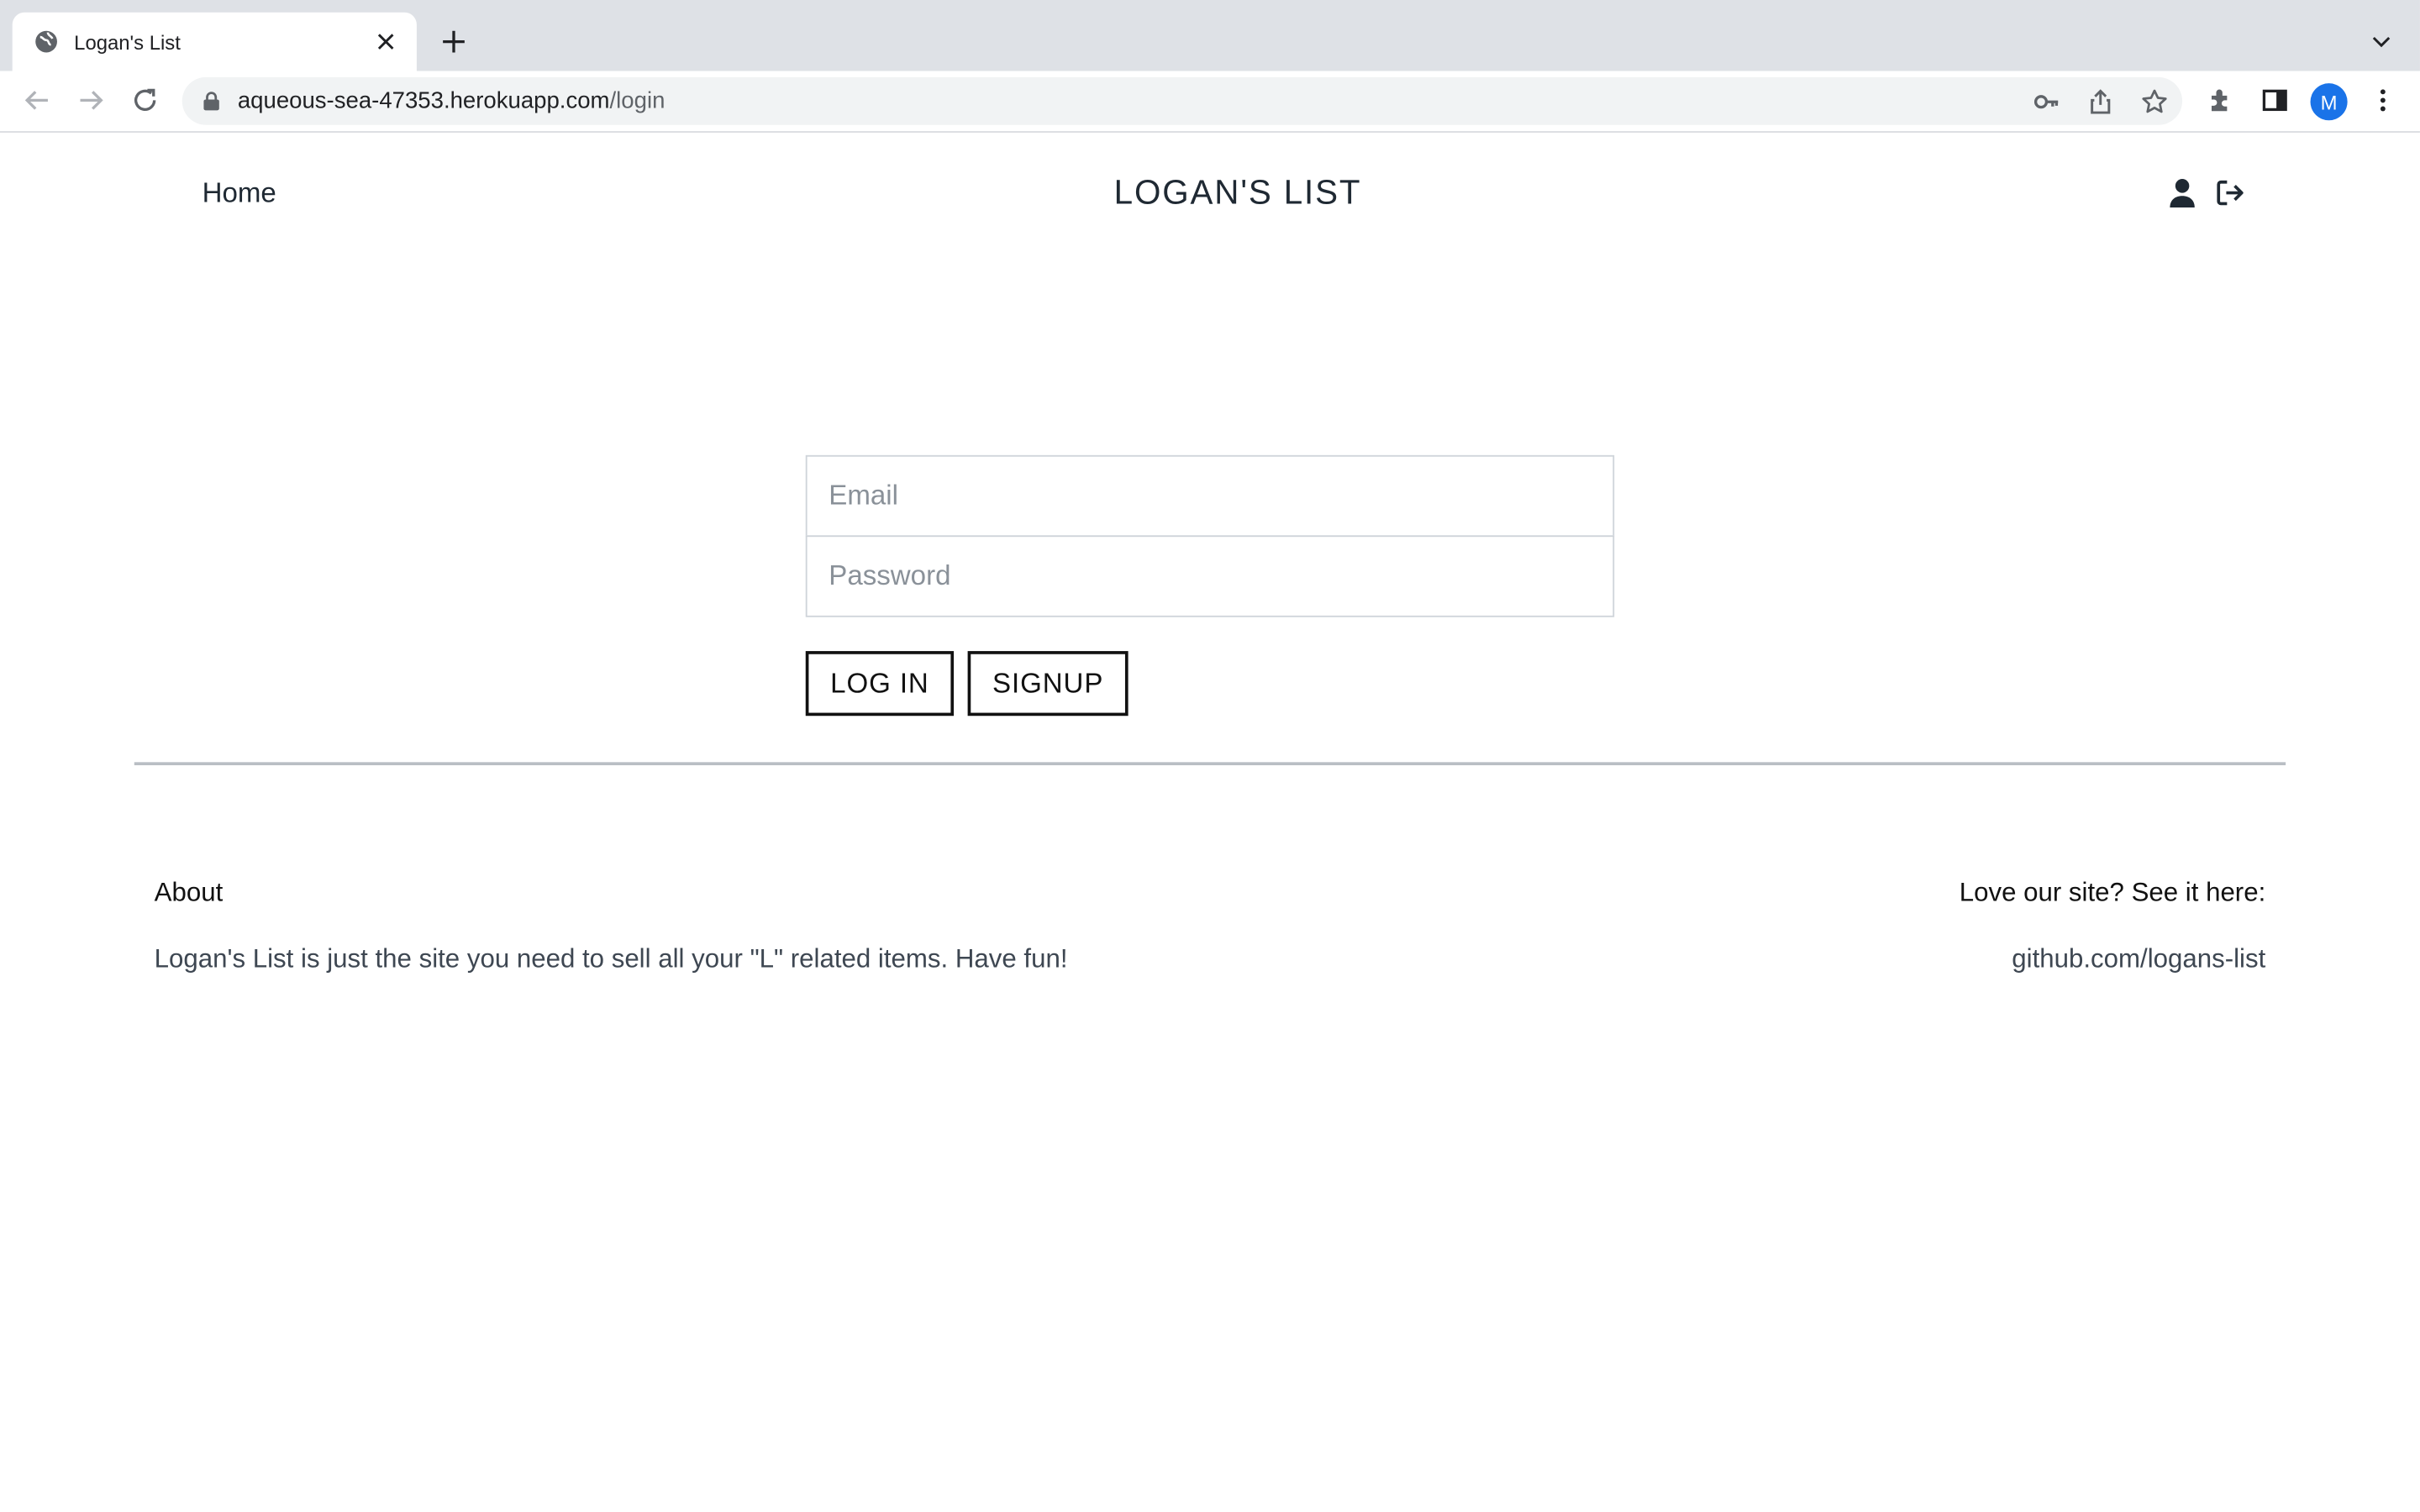  I want to click on login-button: LOG IN, so click(880, 684).